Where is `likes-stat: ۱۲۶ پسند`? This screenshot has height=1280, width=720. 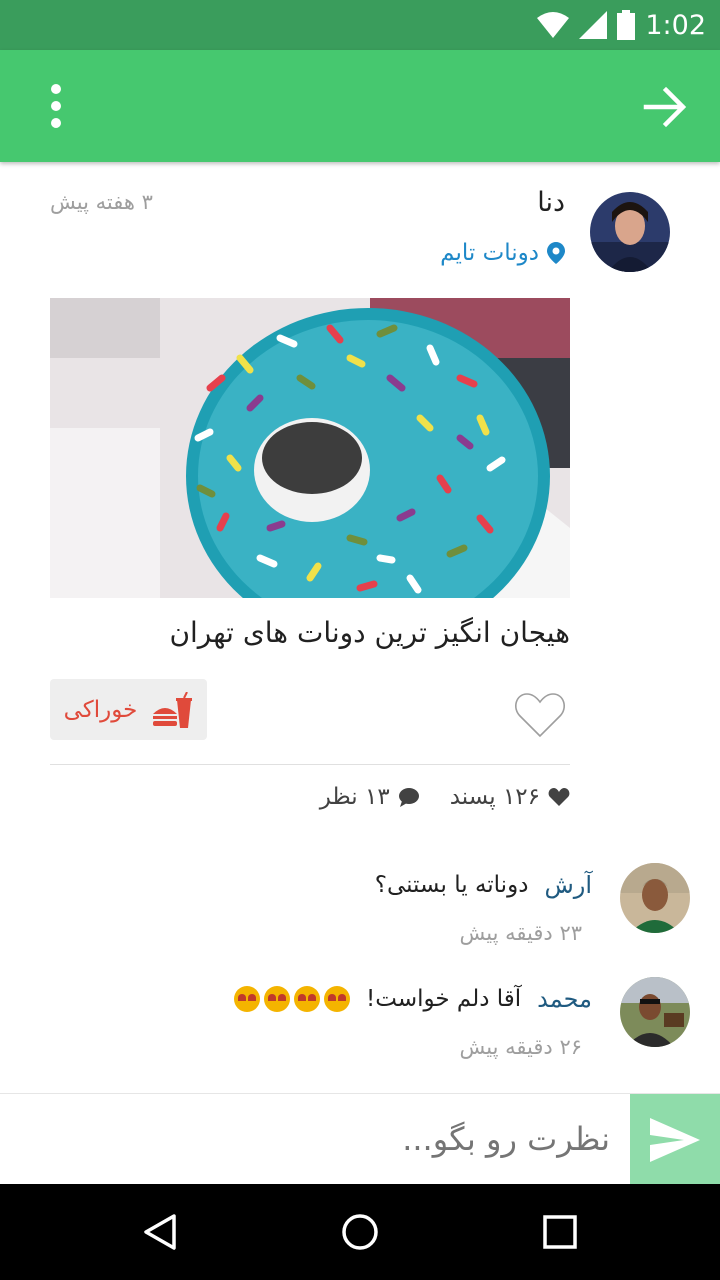 likes-stat: ۱۲۶ پسند is located at coordinates (510, 797).